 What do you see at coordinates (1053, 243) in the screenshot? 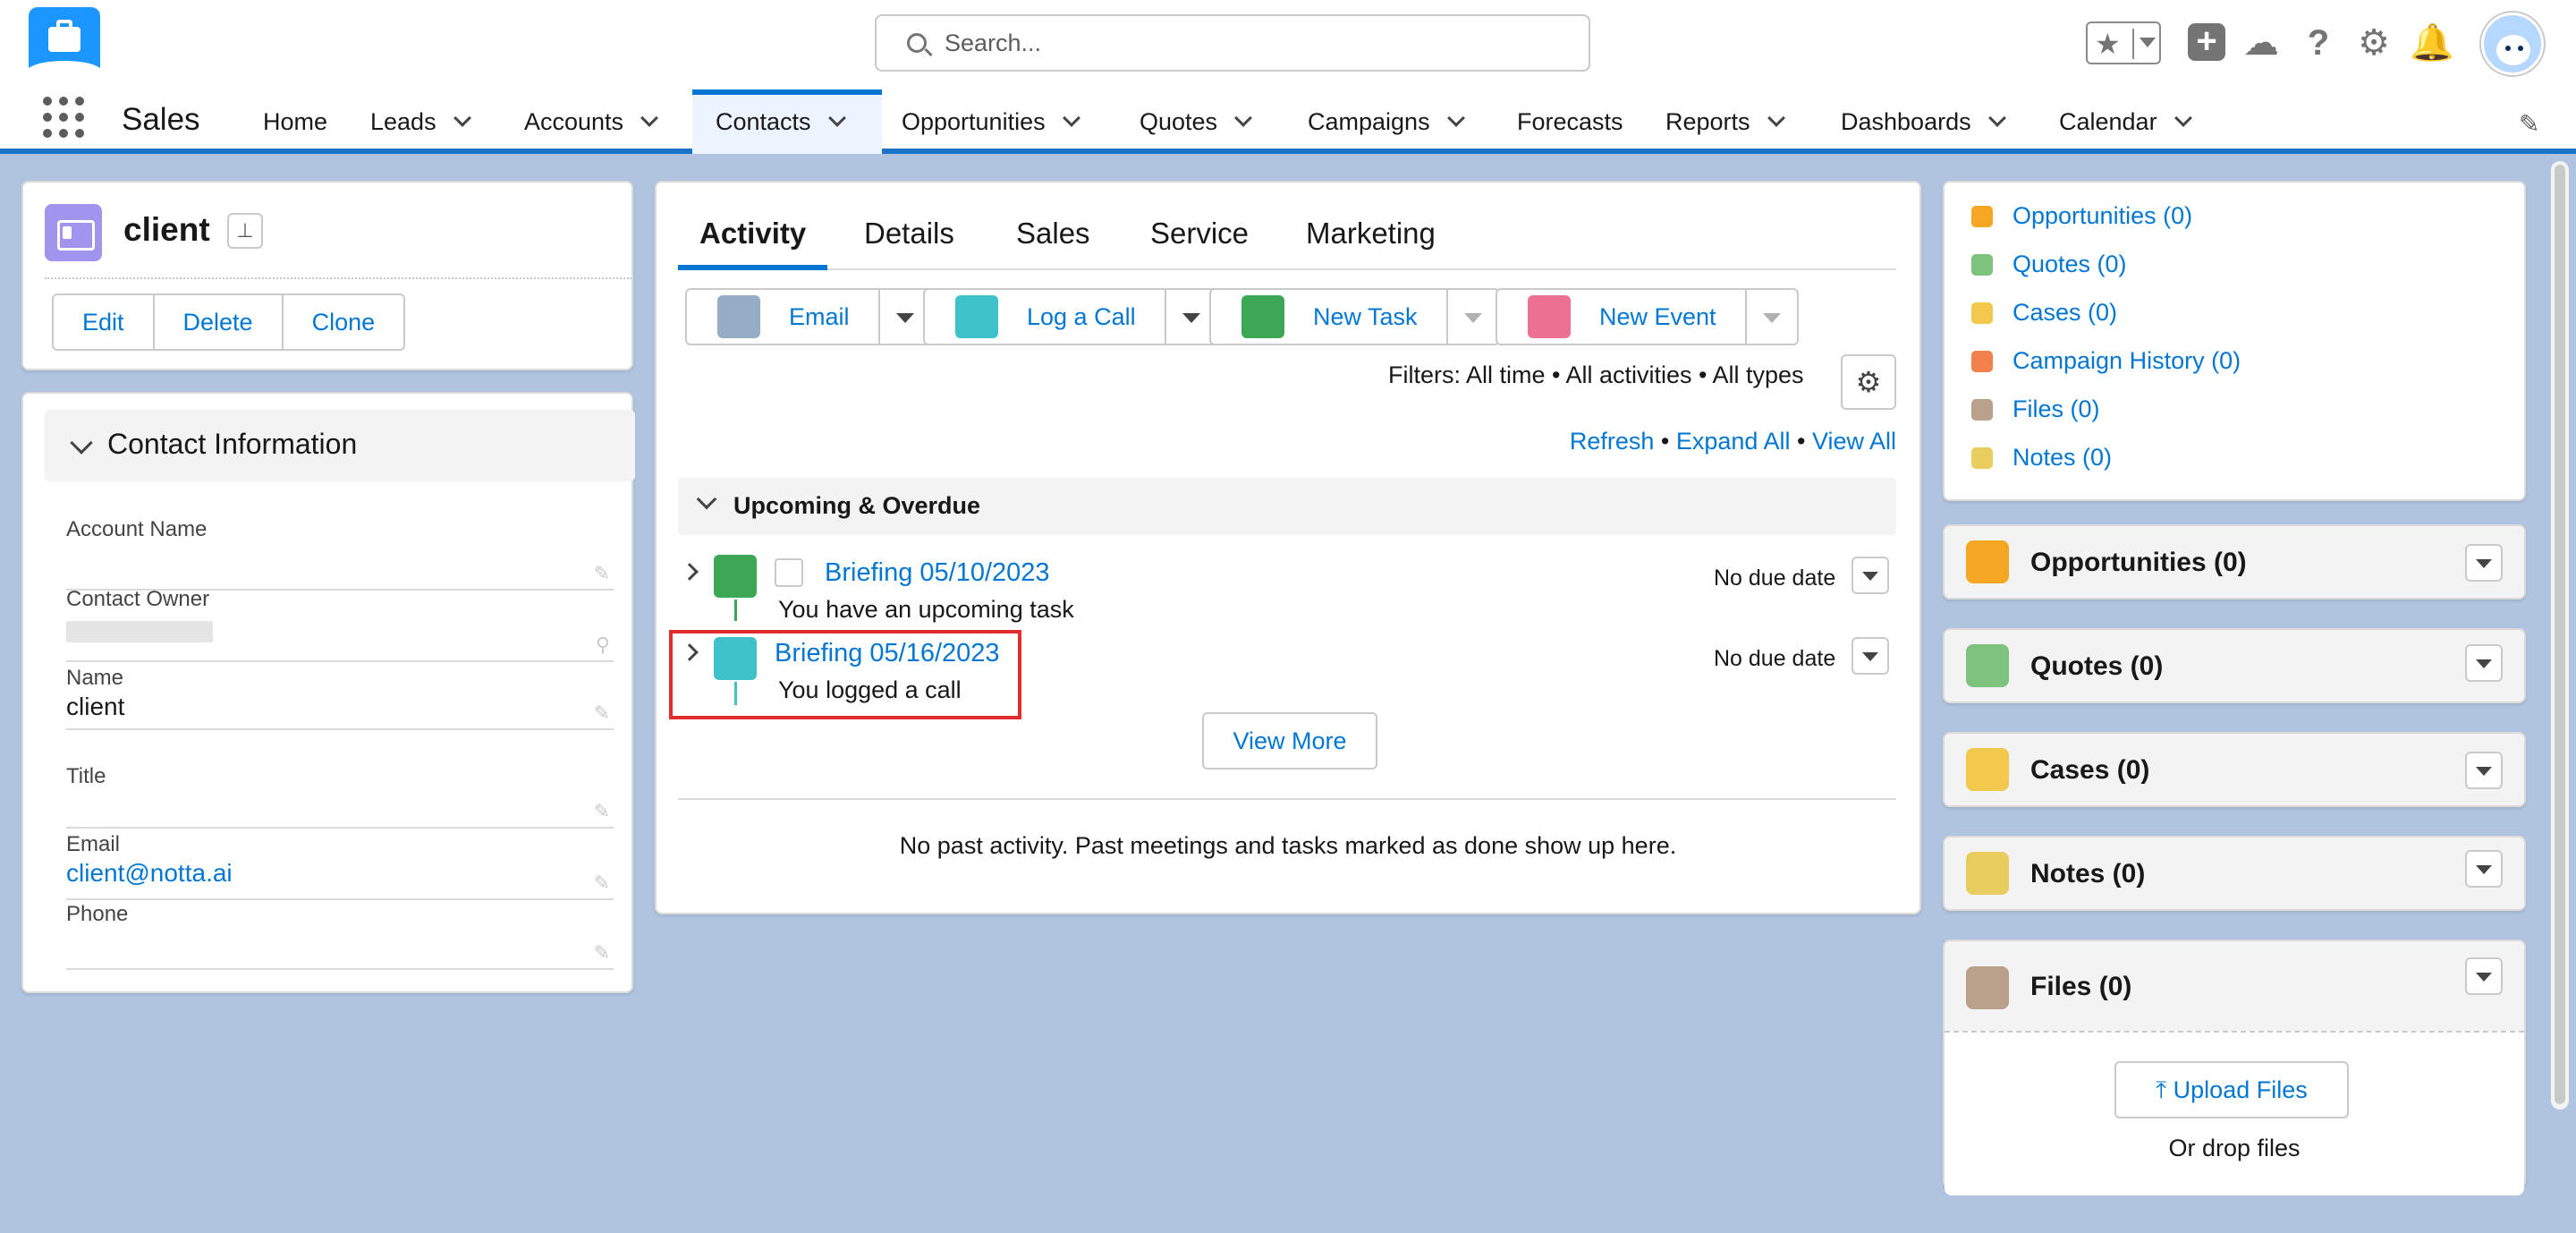
I see `tab-sales: Sales` at bounding box center [1053, 243].